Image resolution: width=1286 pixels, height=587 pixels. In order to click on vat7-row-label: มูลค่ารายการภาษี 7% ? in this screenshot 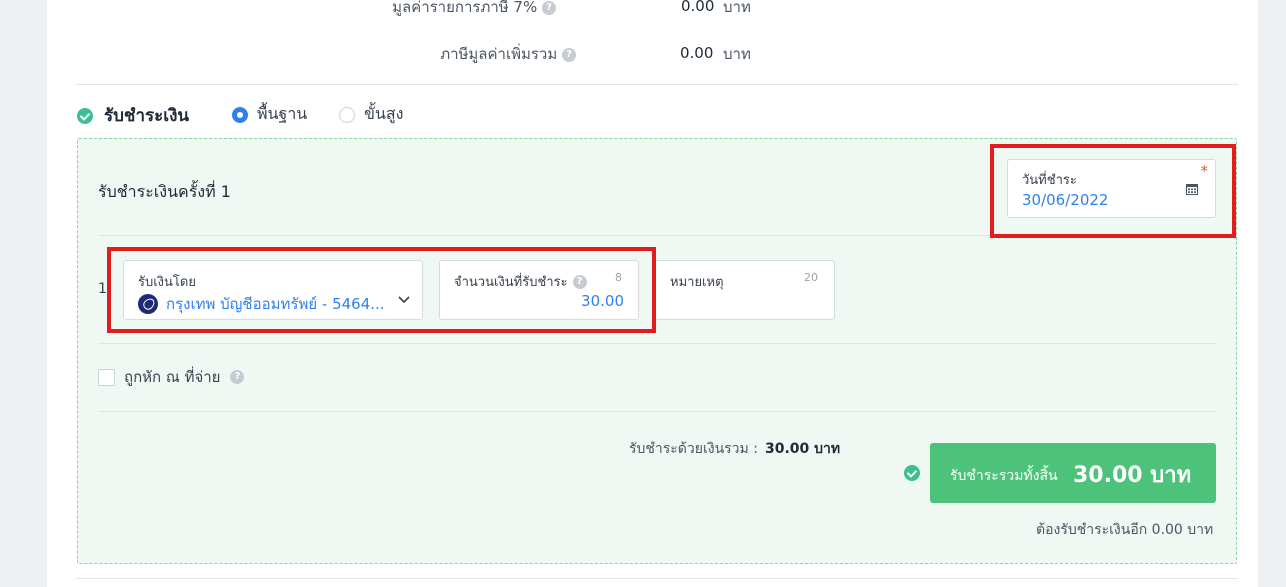, I will do `click(468, 9)`.